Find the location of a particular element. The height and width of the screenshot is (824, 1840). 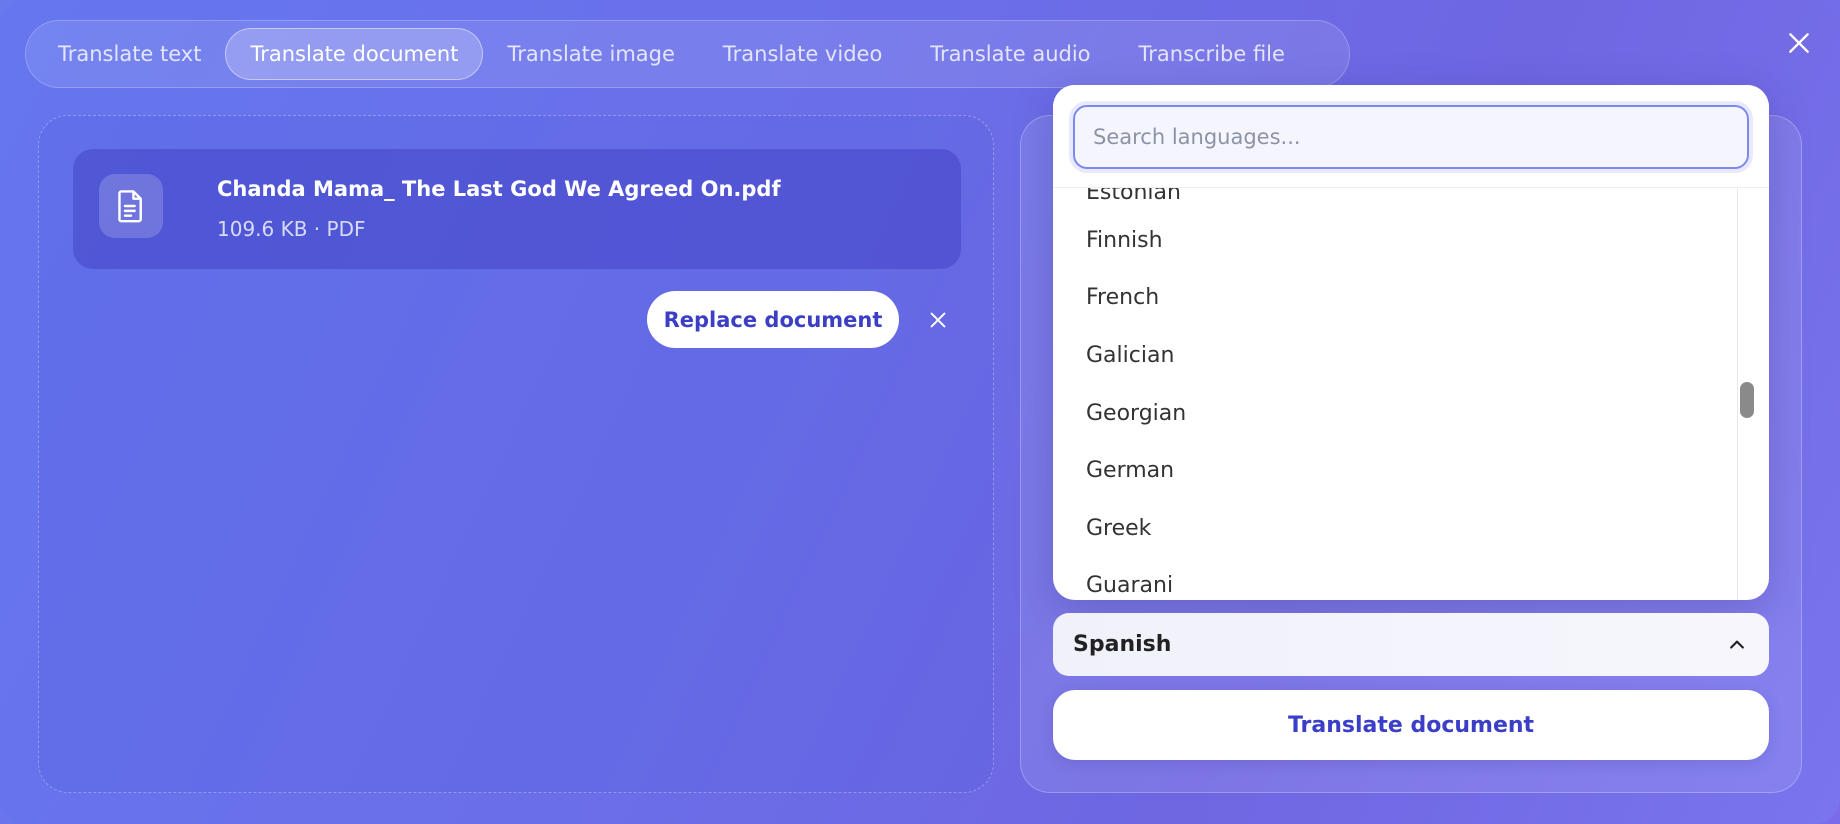

translate-document-button: Translate document is located at coordinates (1411, 725).